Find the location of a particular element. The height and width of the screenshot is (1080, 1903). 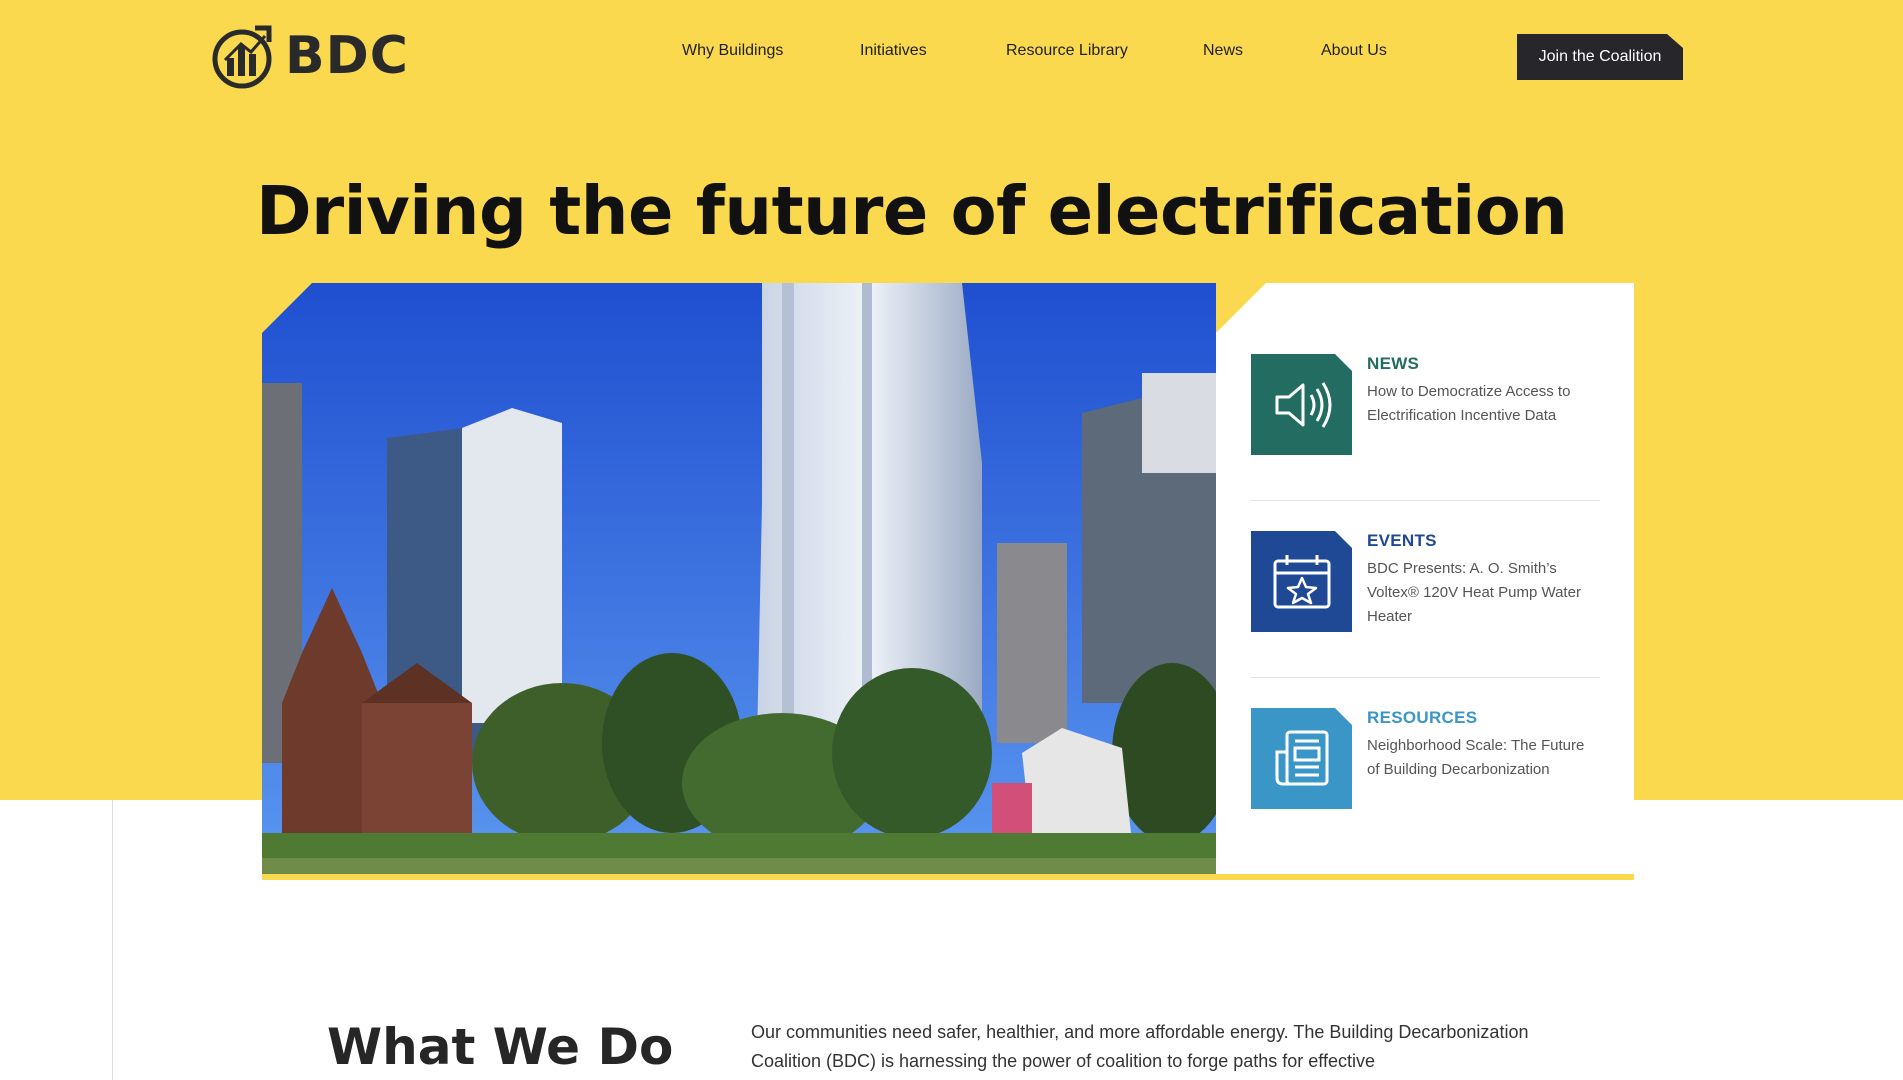

news-category: NEWS is located at coordinates (1393, 363).